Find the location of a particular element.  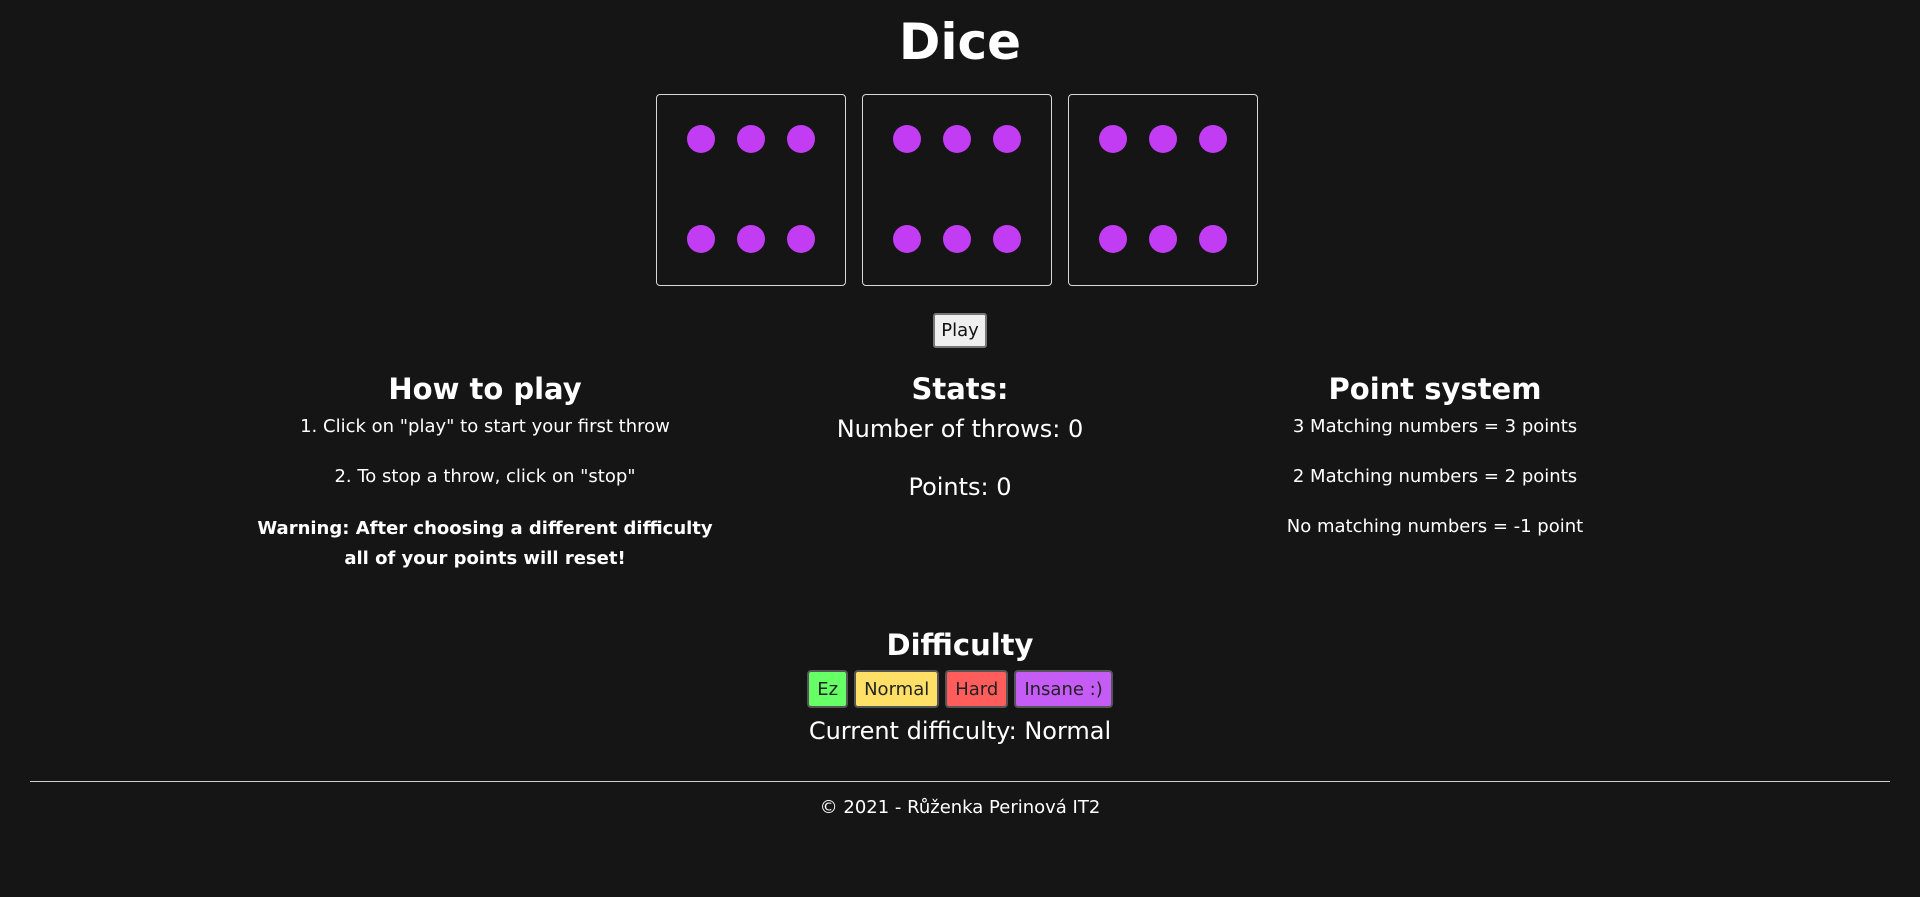

difficulty-insane-button: Insane :) is located at coordinates (1063, 689).